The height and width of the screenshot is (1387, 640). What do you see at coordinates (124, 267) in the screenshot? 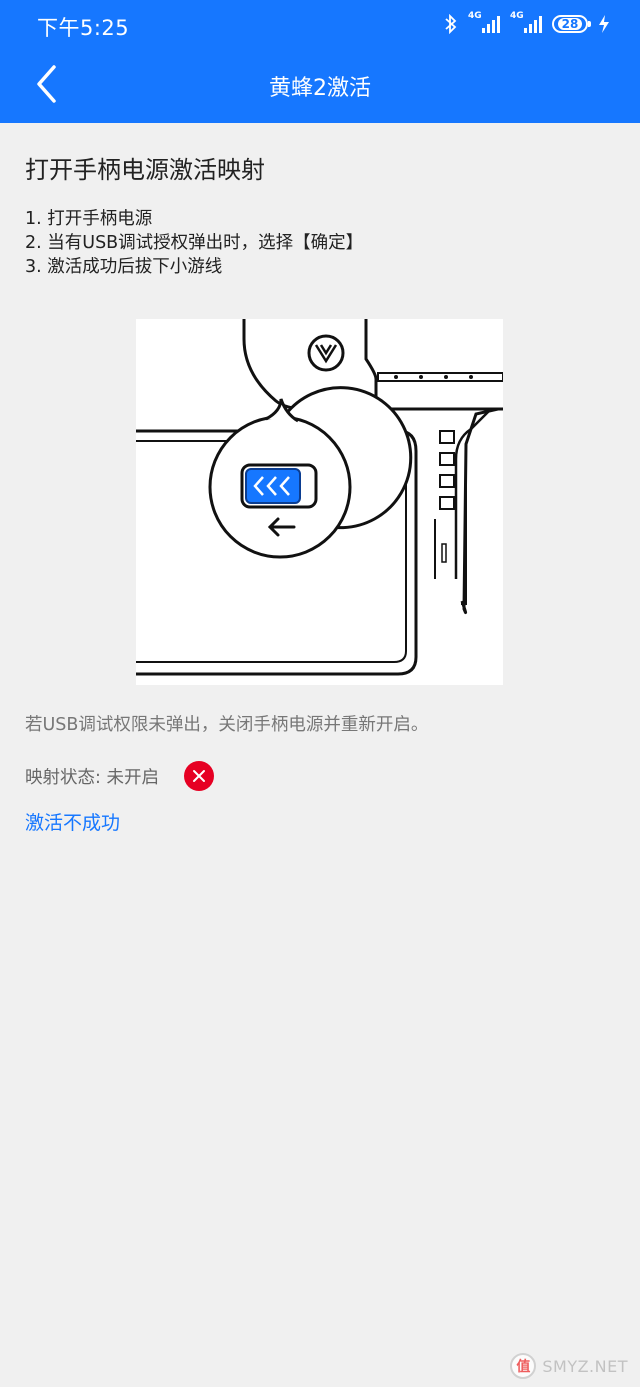
I see `step-3: 3. 激活成功后拔下小游线` at bounding box center [124, 267].